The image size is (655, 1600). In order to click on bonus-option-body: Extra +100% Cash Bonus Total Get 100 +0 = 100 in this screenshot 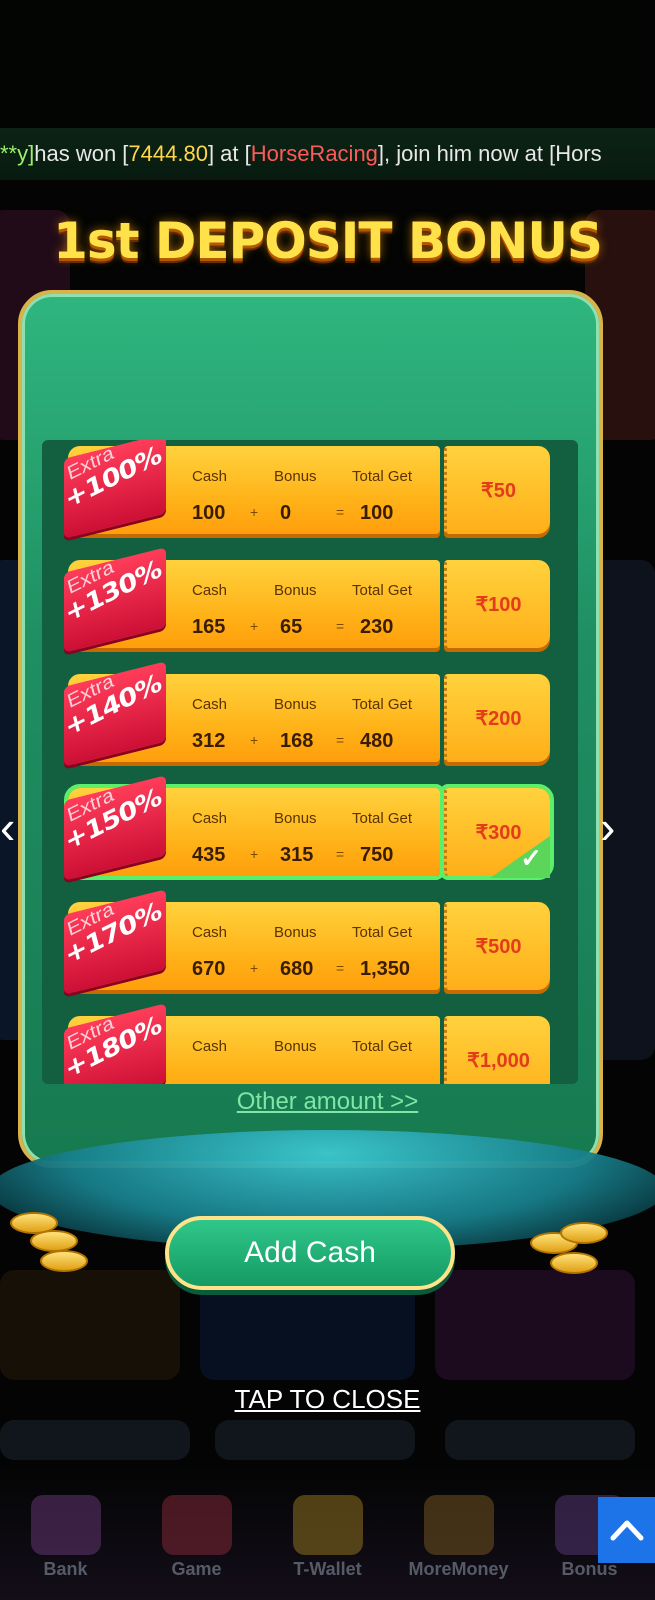, I will do `click(251, 489)`.